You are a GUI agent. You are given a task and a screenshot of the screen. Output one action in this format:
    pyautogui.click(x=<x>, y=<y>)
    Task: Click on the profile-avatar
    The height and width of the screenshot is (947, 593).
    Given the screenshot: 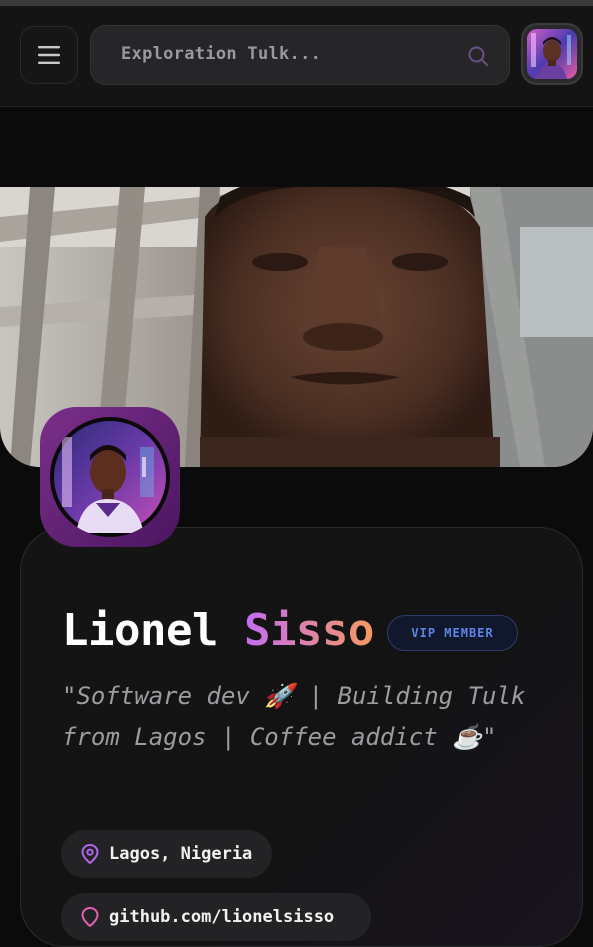 What is the action you would take?
    pyautogui.click(x=110, y=477)
    